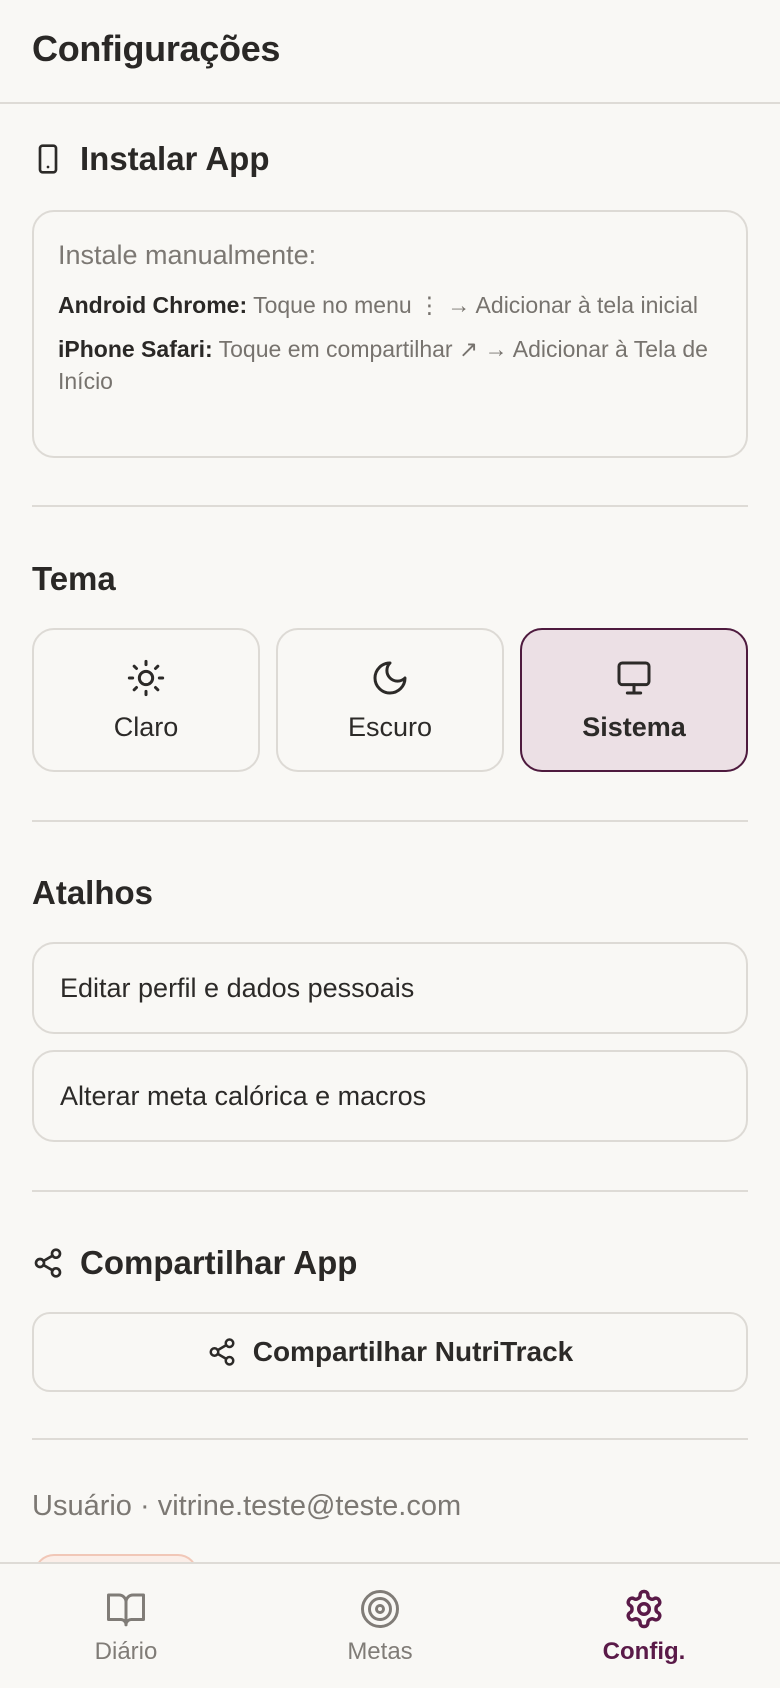 This screenshot has height=1688, width=780. Describe the element at coordinates (135, 349) in the screenshot. I see `iphone-label: iPhone Safari:` at that location.